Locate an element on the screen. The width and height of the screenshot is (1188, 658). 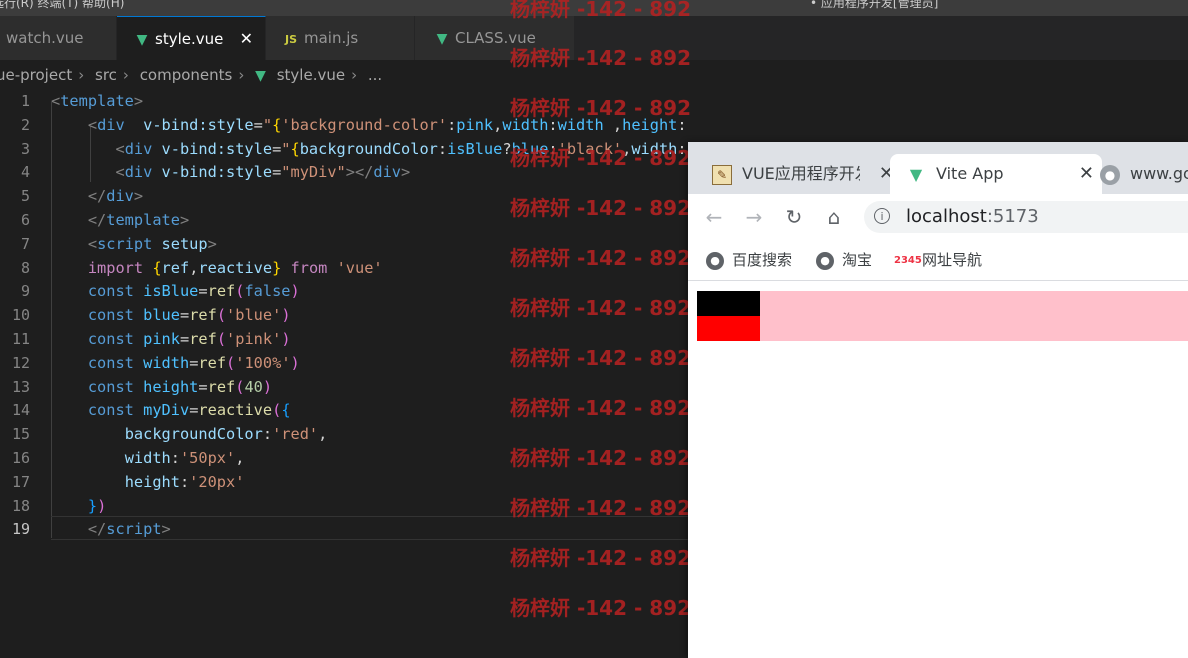
bookmark-label: 网址导航 is located at coordinates (952, 260).